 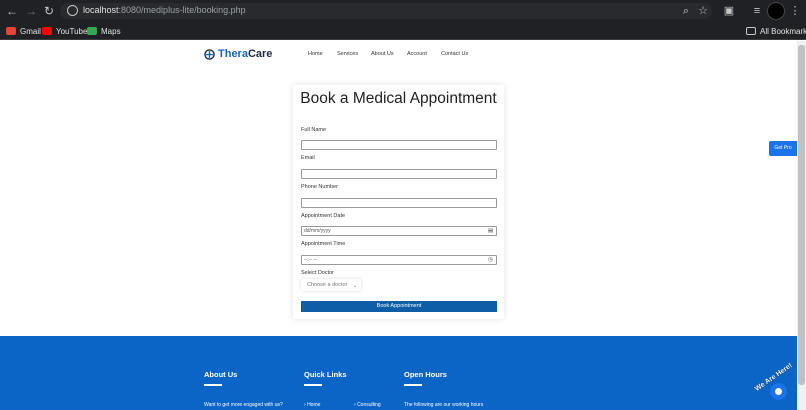 What do you see at coordinates (318, 273) in the screenshot?
I see `doctor-label: Select Doctor` at bounding box center [318, 273].